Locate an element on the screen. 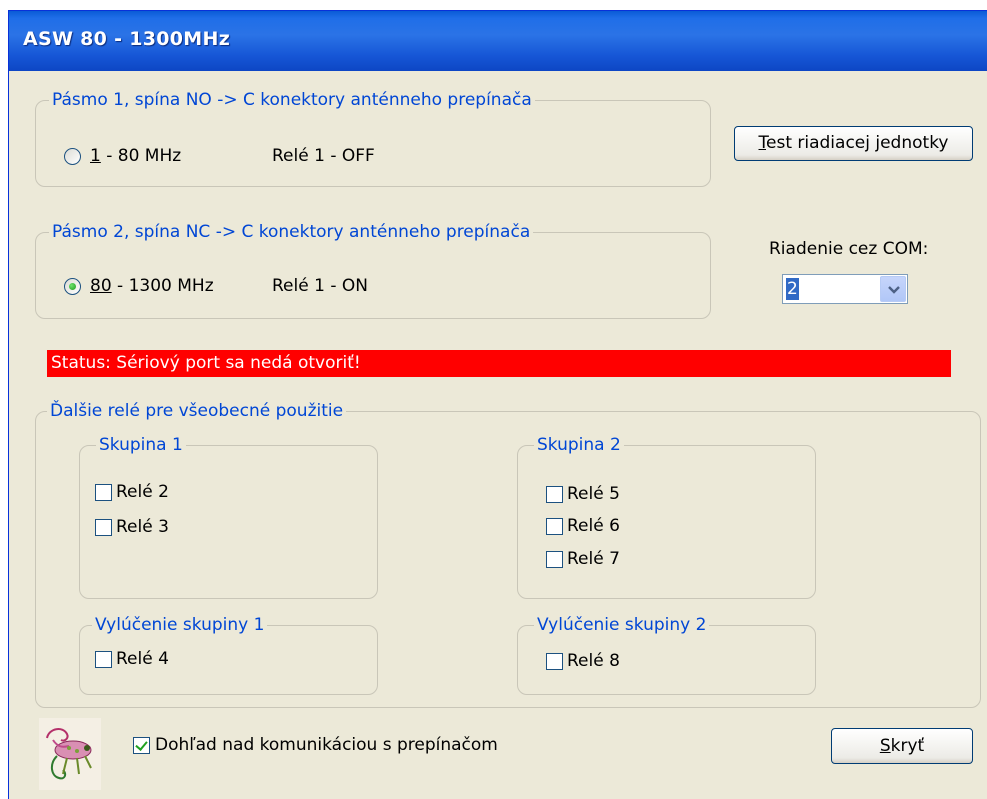 This screenshot has height=799, width=987. band2-radio is located at coordinates (72, 286).